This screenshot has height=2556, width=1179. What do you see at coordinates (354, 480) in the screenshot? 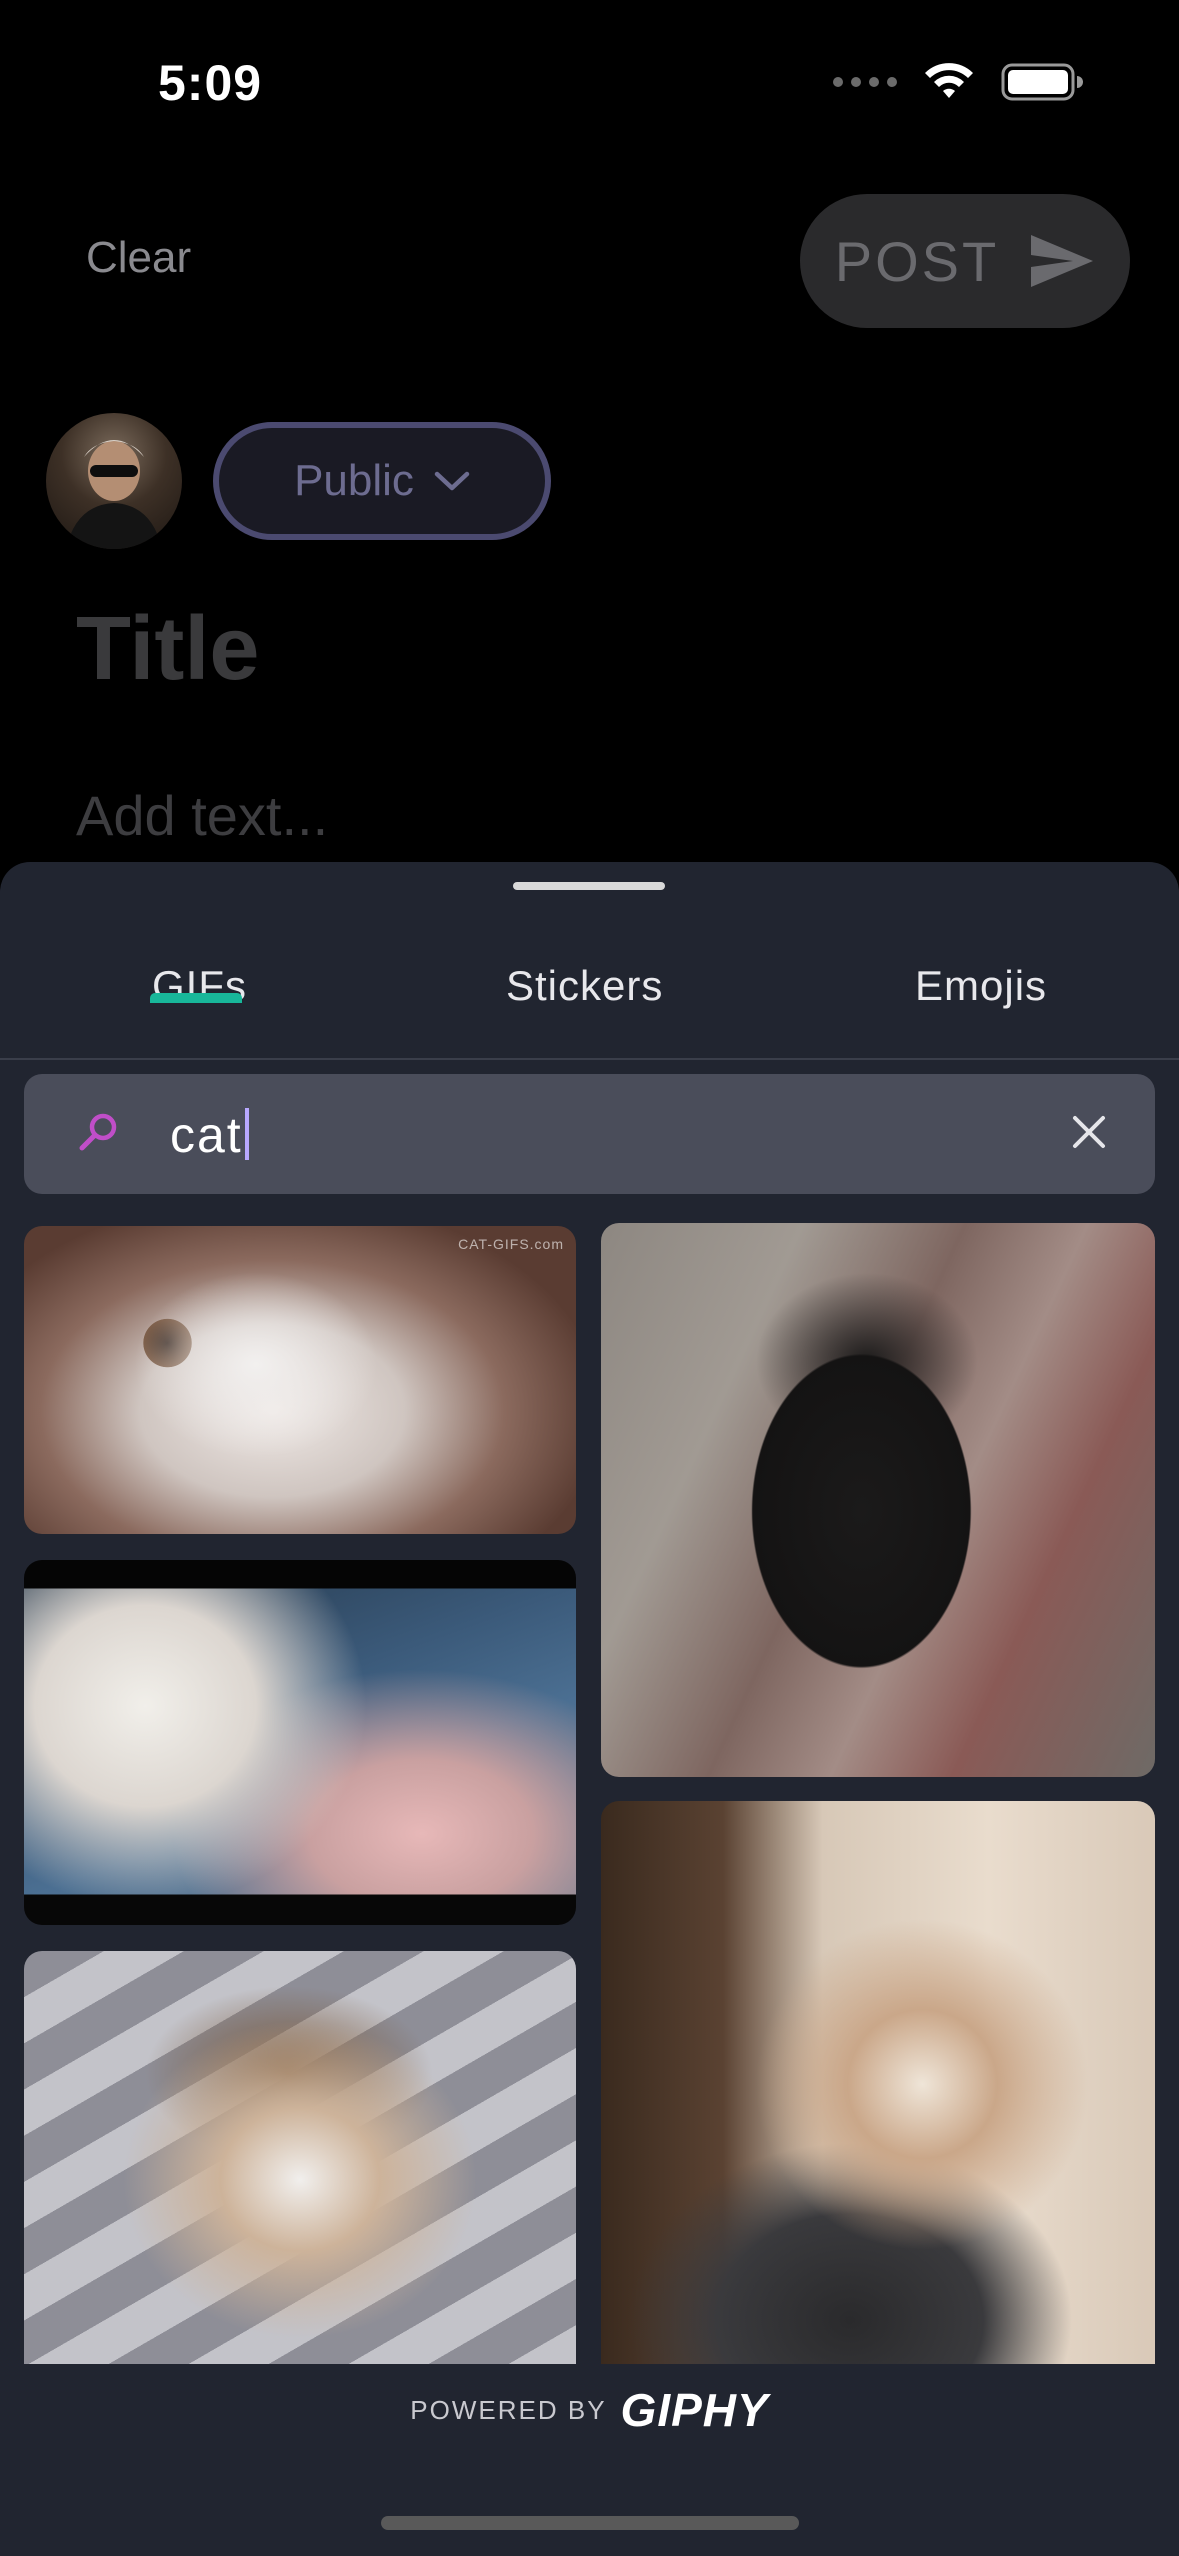
I see `privacy-label: Public` at bounding box center [354, 480].